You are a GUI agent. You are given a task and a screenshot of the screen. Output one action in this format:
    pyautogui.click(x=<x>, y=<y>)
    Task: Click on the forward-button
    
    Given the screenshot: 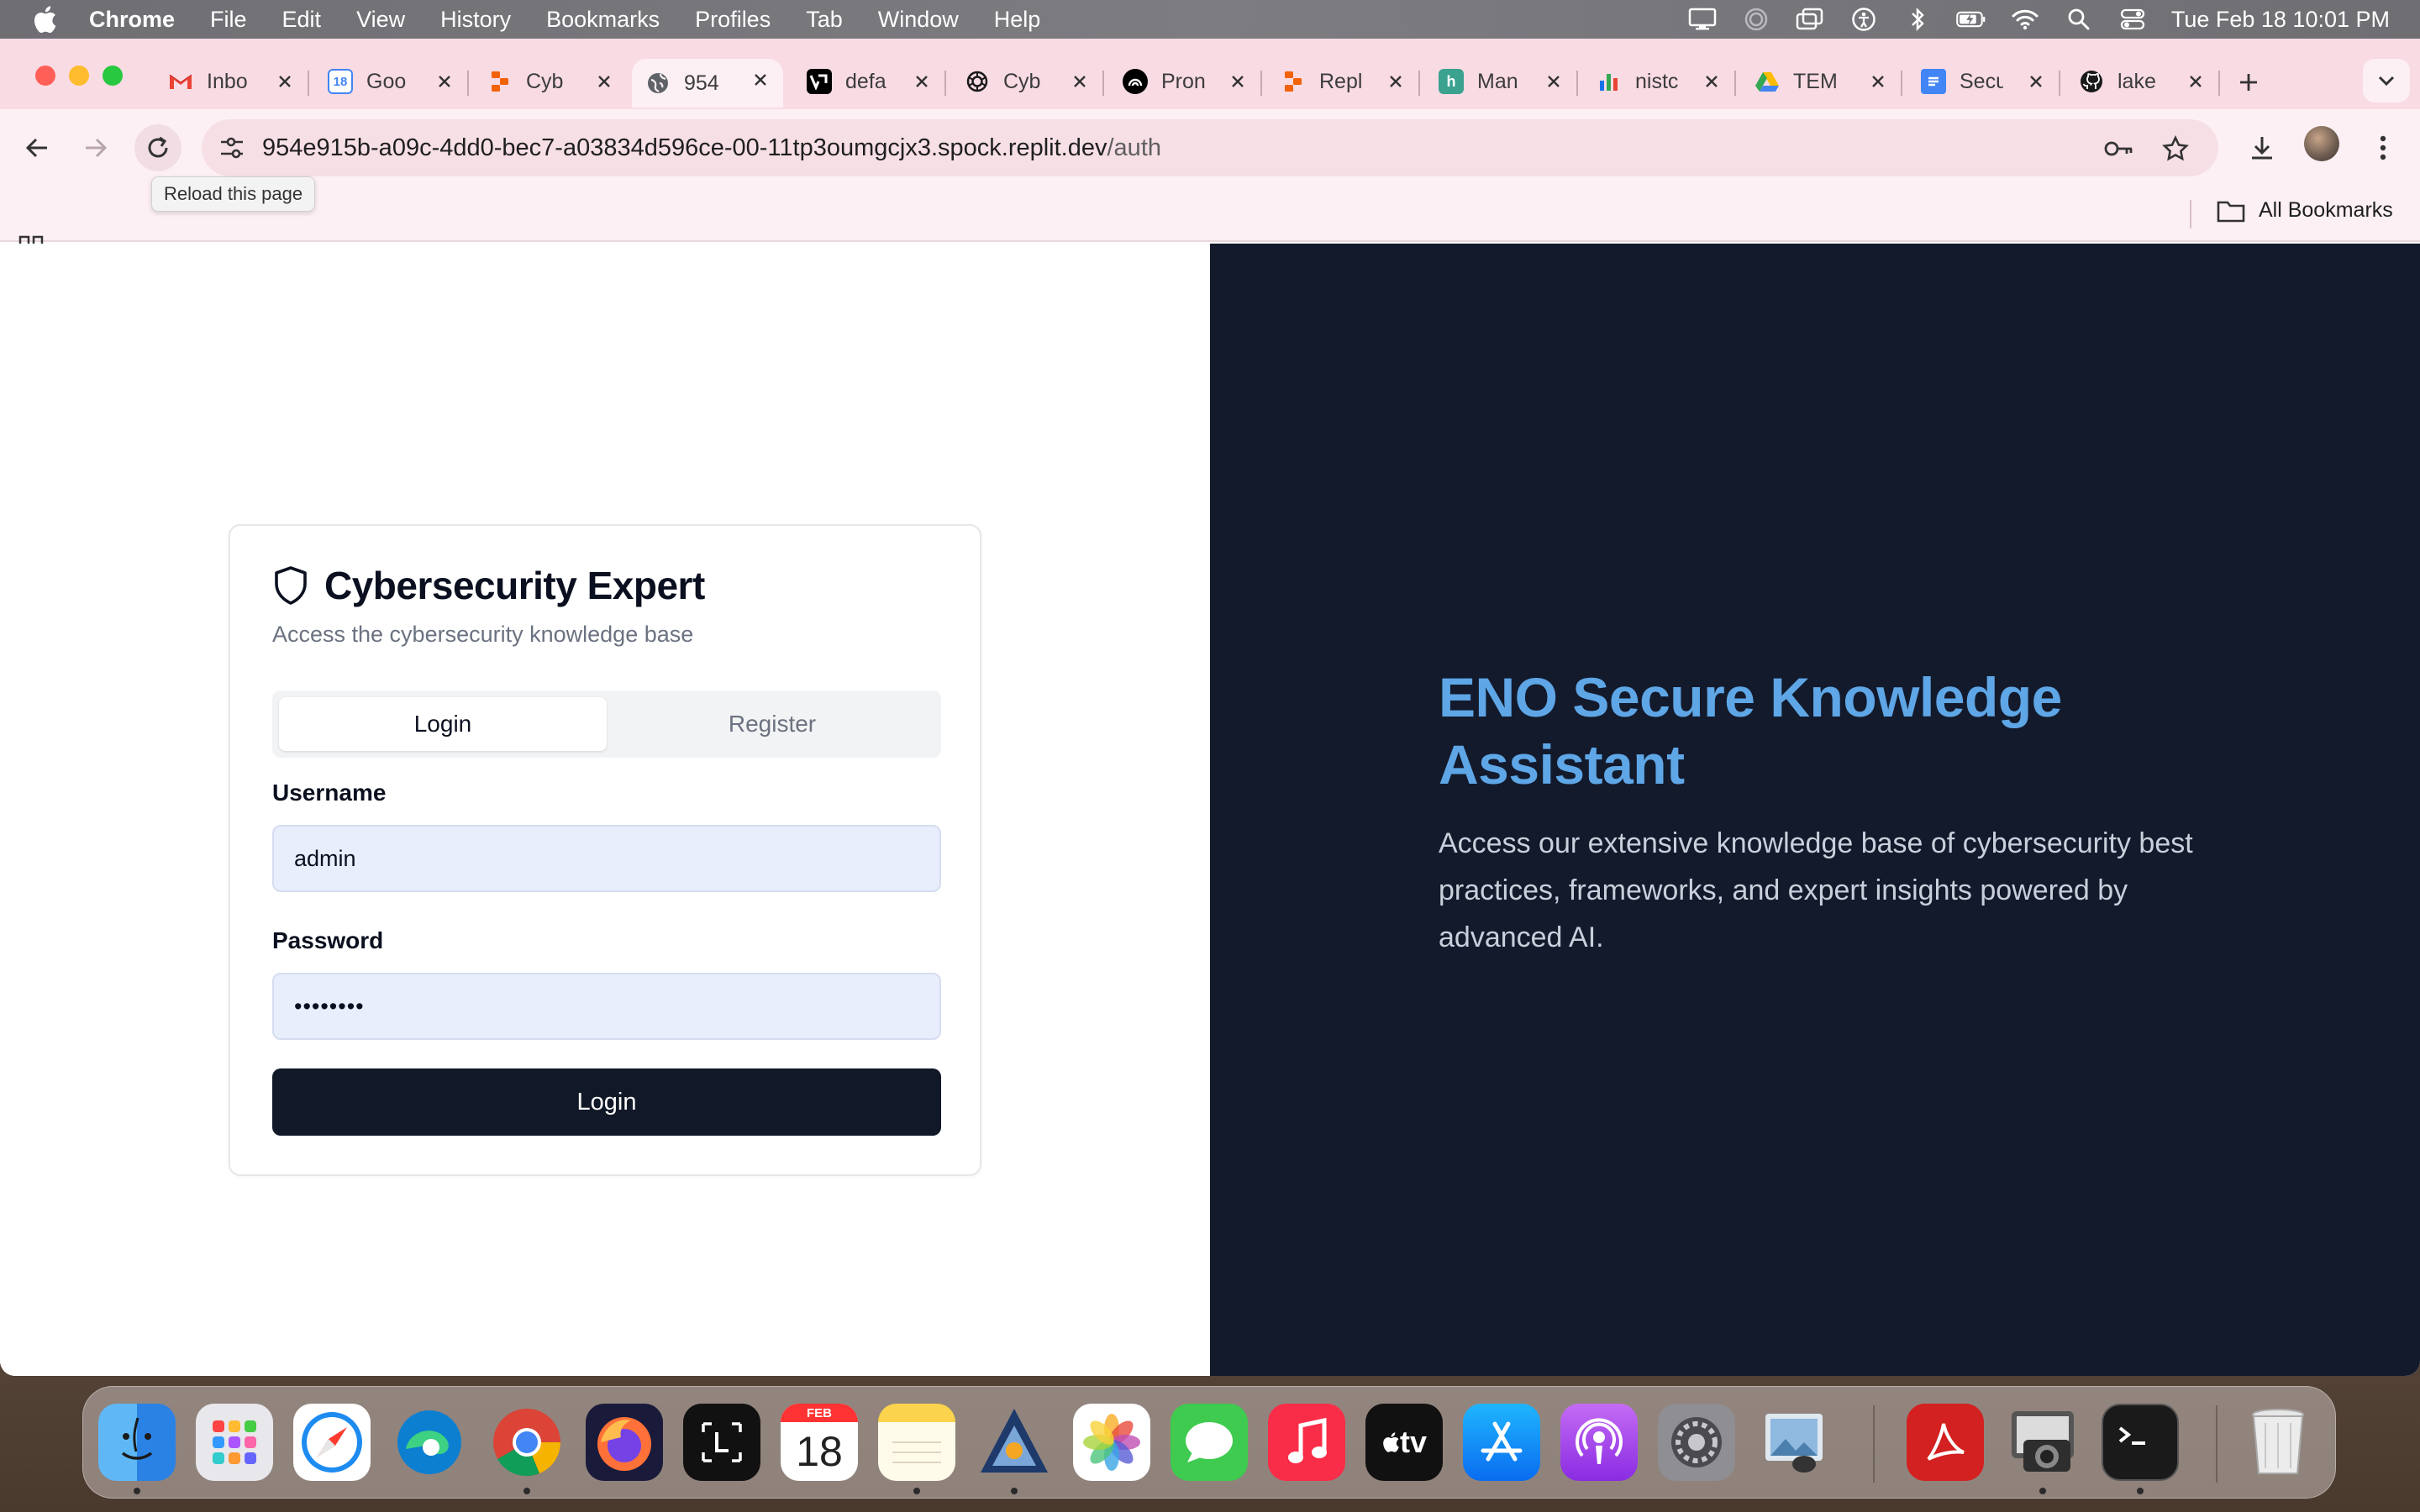 What is the action you would take?
    pyautogui.click(x=96, y=147)
    